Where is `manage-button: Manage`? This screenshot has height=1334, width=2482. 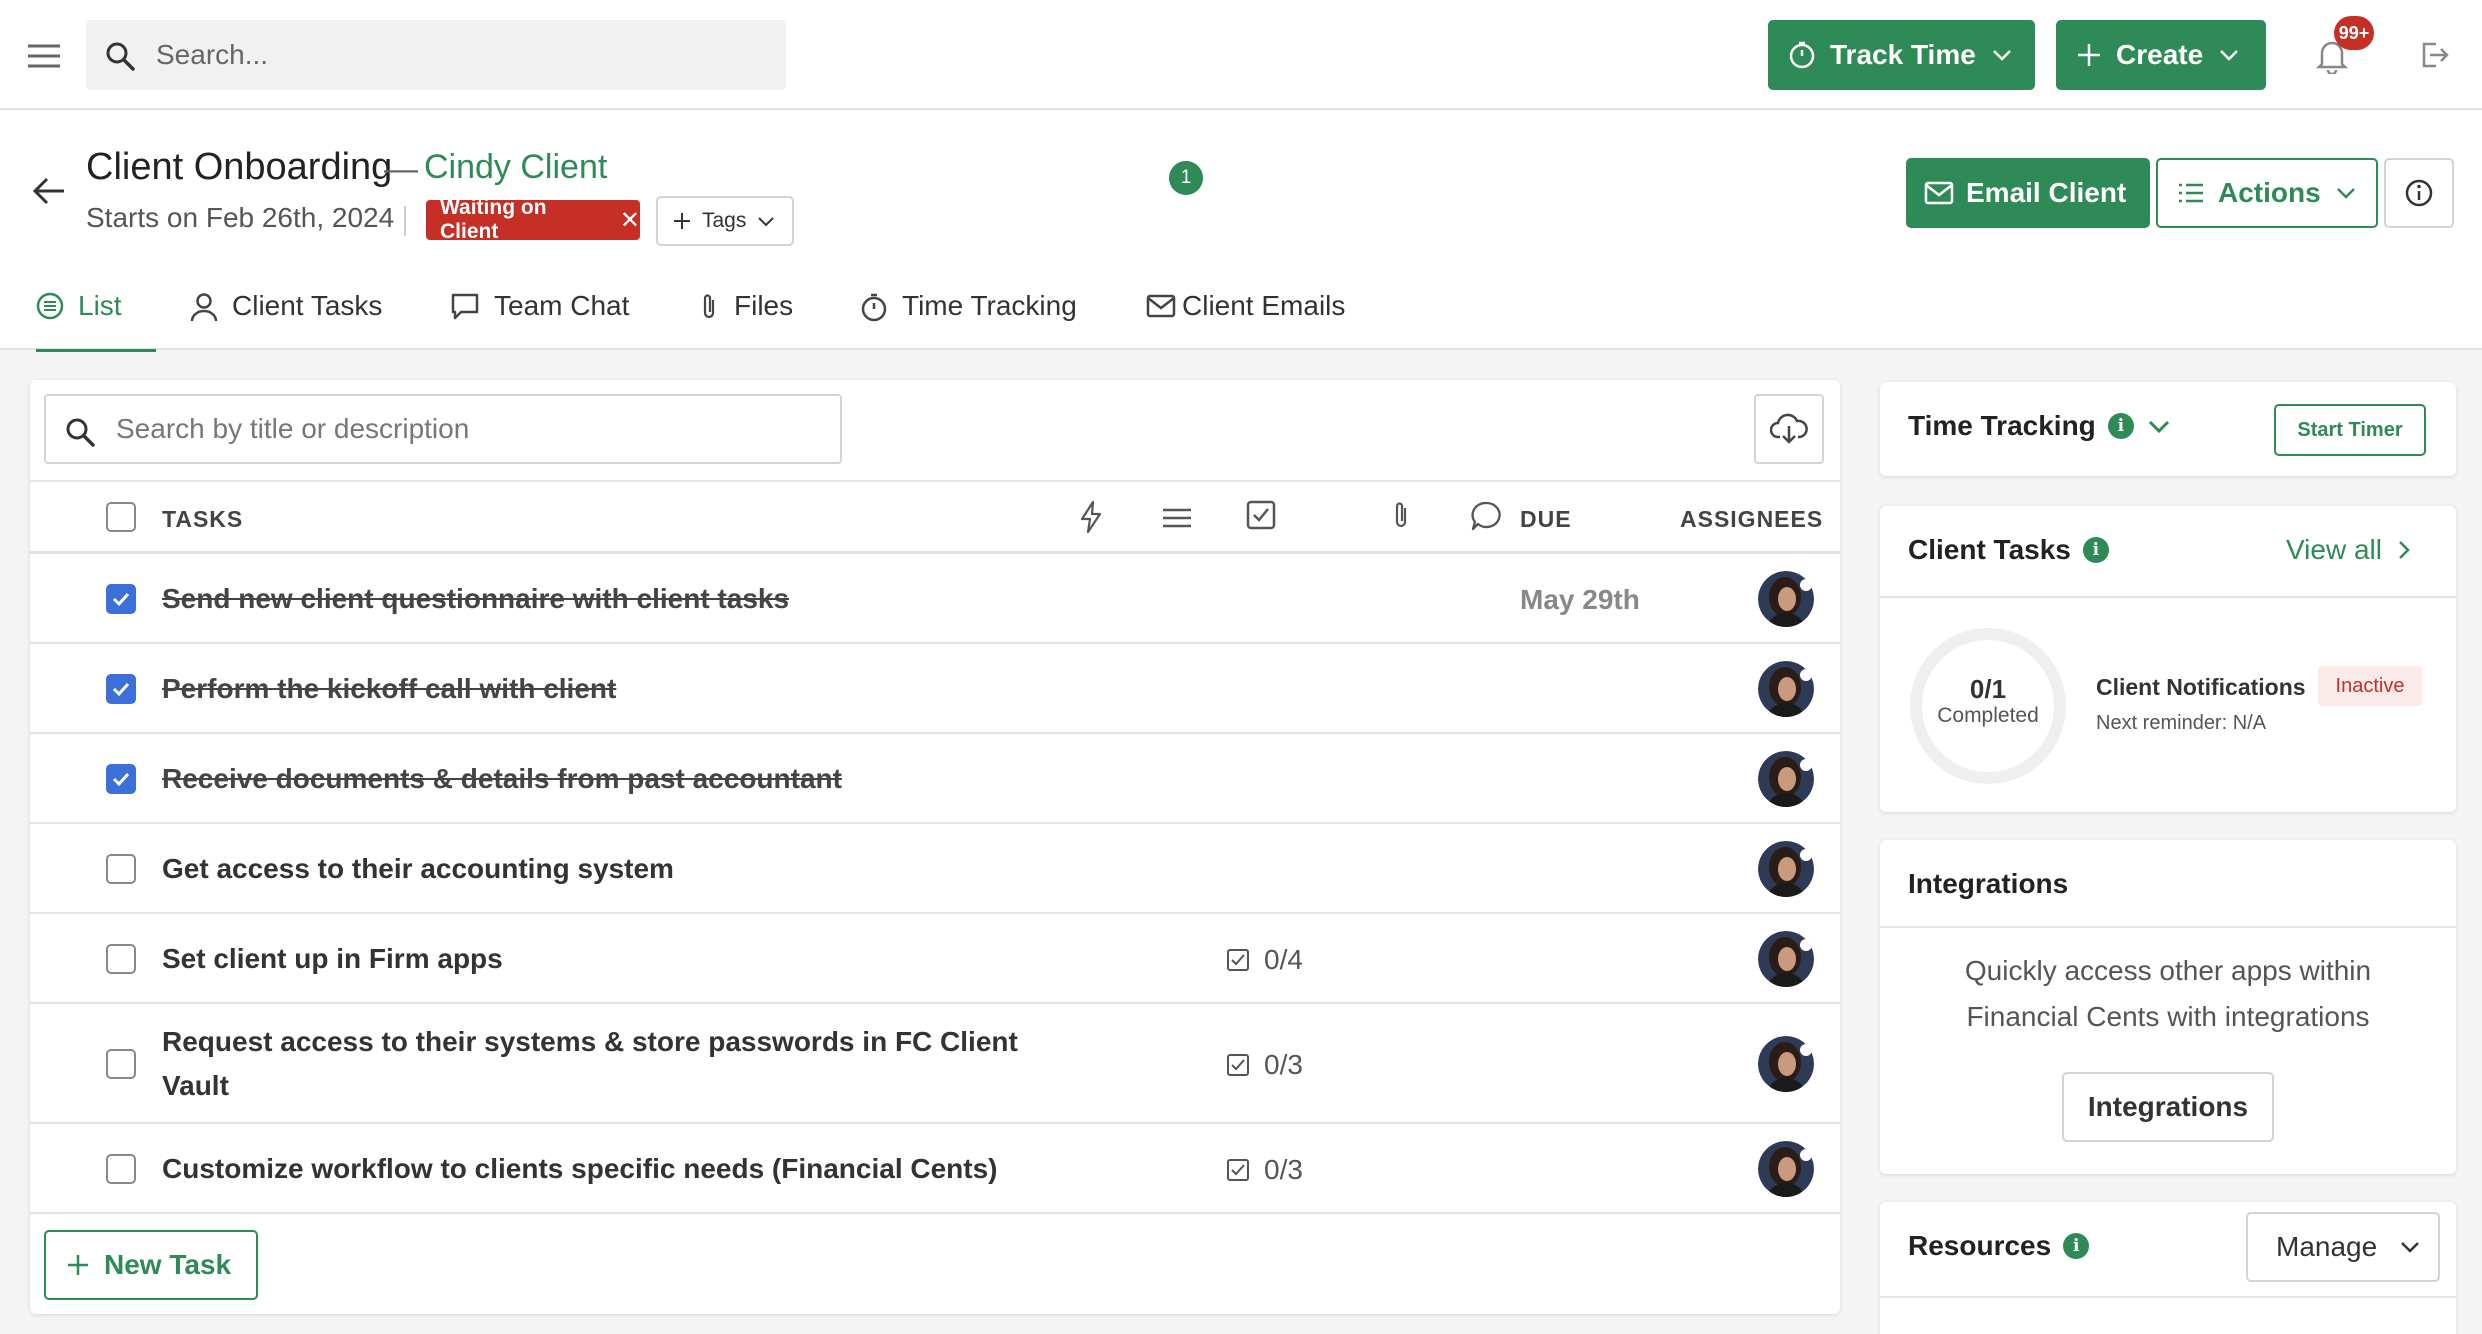 manage-button: Manage is located at coordinates (2343, 1247).